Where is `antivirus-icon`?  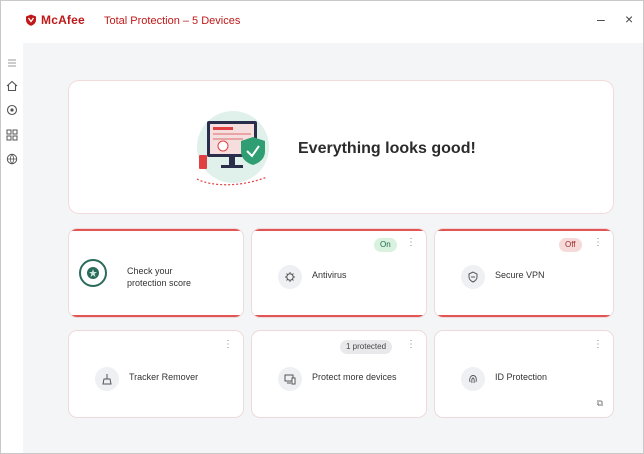
antivirus-icon is located at coordinates (290, 277).